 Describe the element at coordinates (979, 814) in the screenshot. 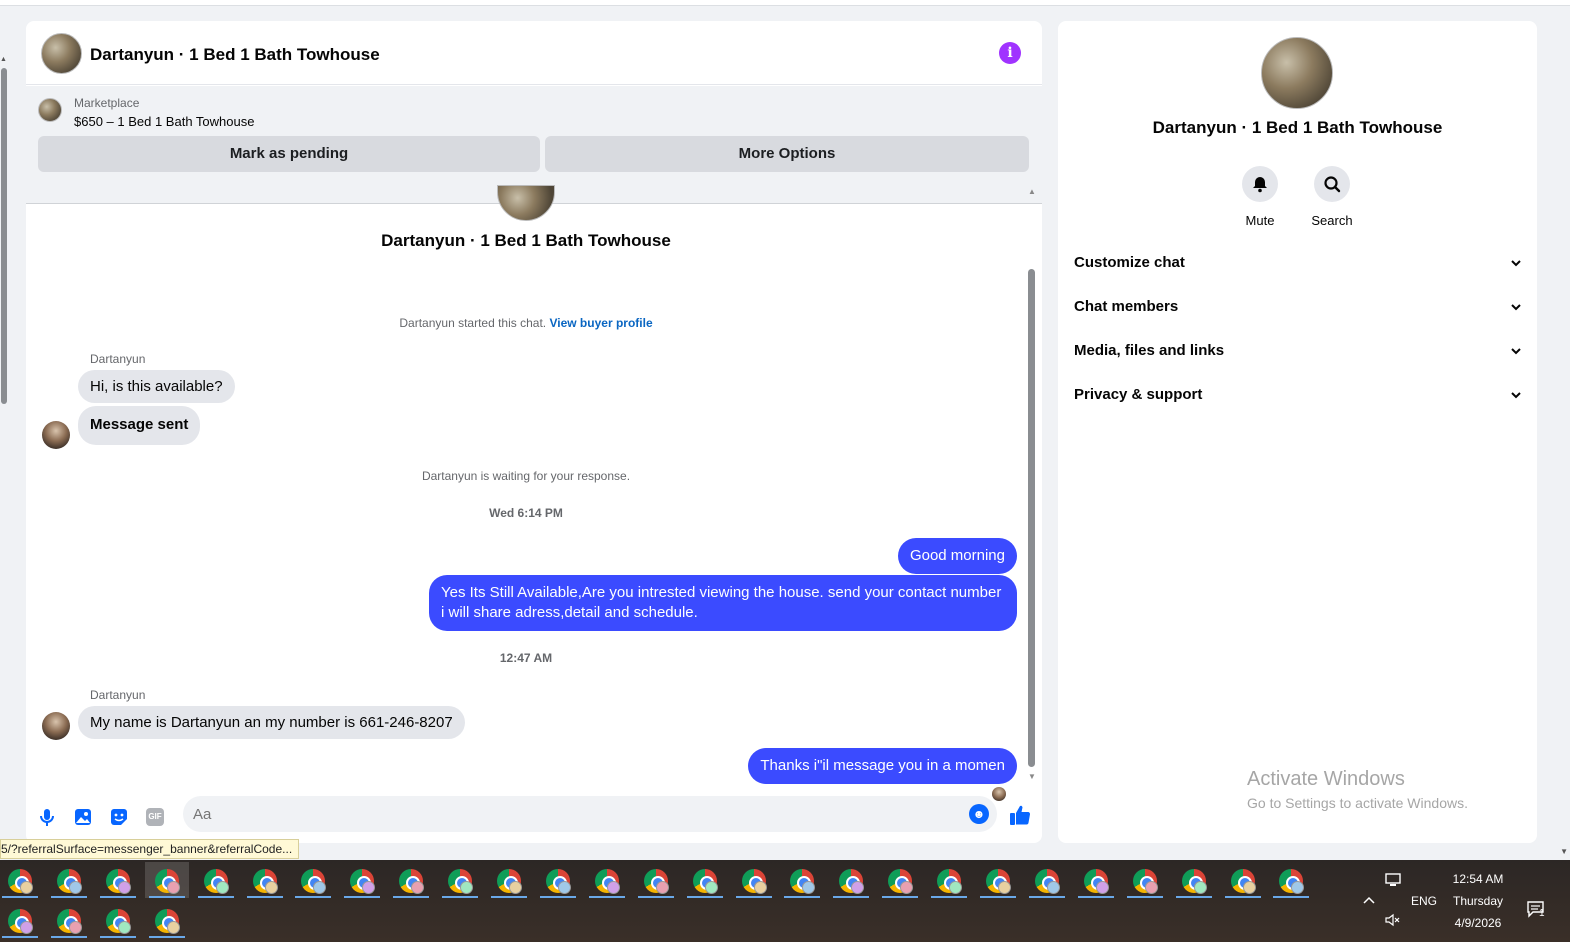

I see `emoji-icon: ☻` at that location.